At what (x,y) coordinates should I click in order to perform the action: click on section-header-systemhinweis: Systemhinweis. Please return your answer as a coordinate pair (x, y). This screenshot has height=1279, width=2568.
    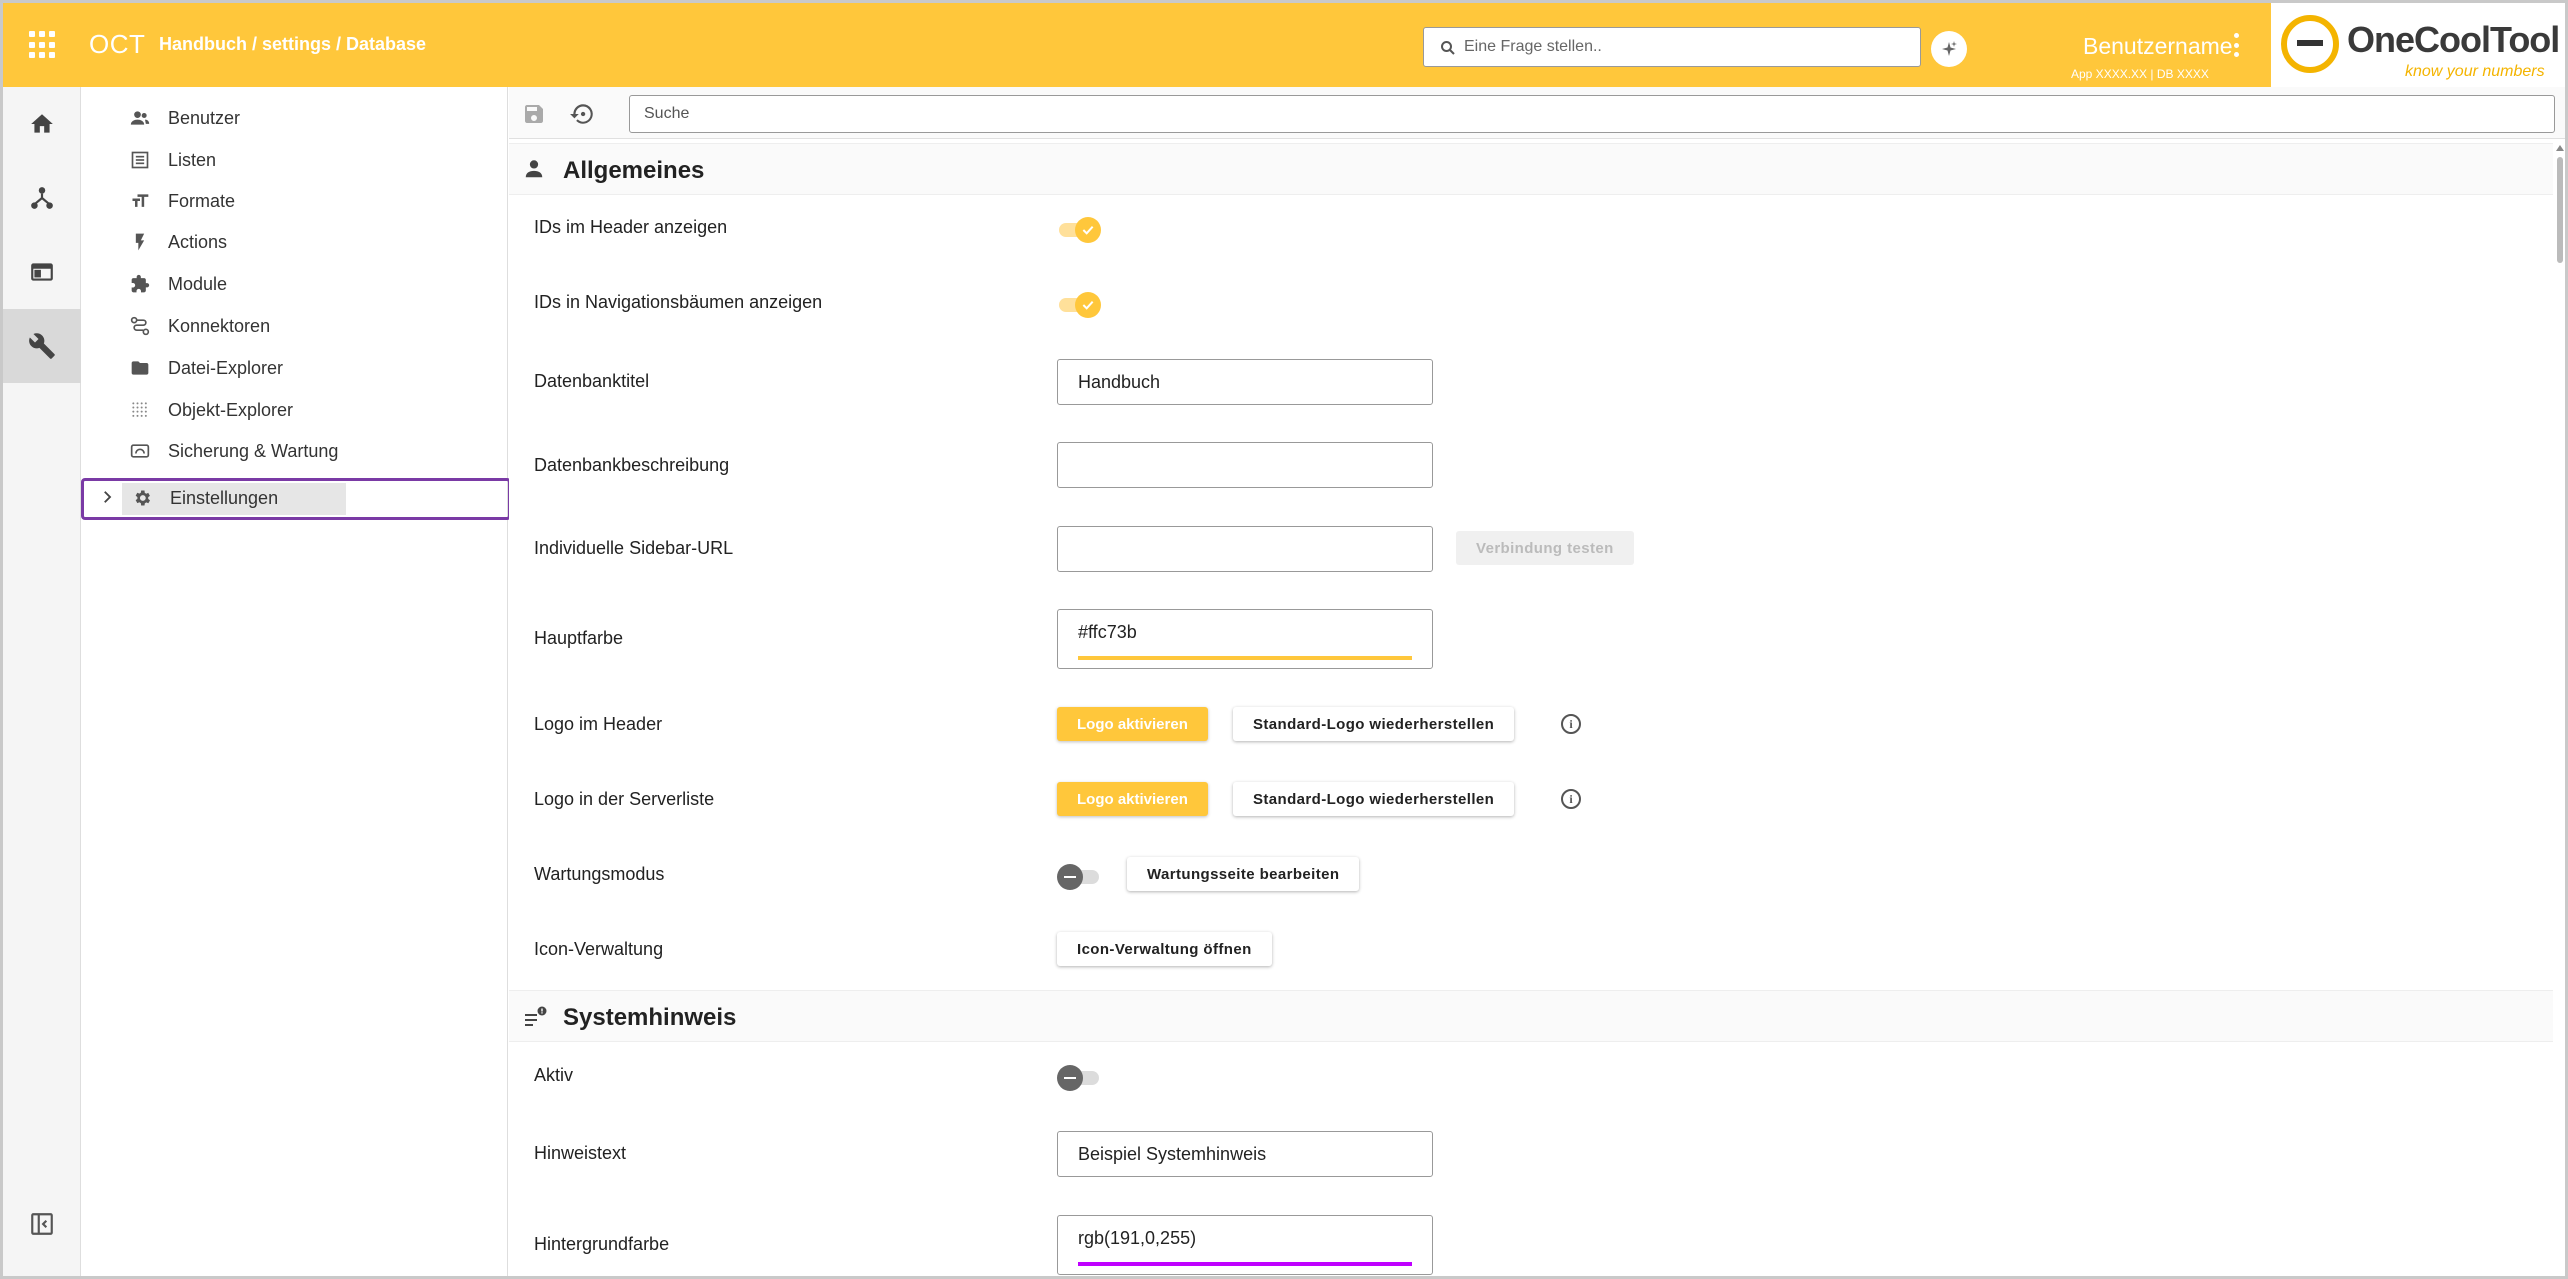
    Looking at the image, I should click on (1531, 1016).